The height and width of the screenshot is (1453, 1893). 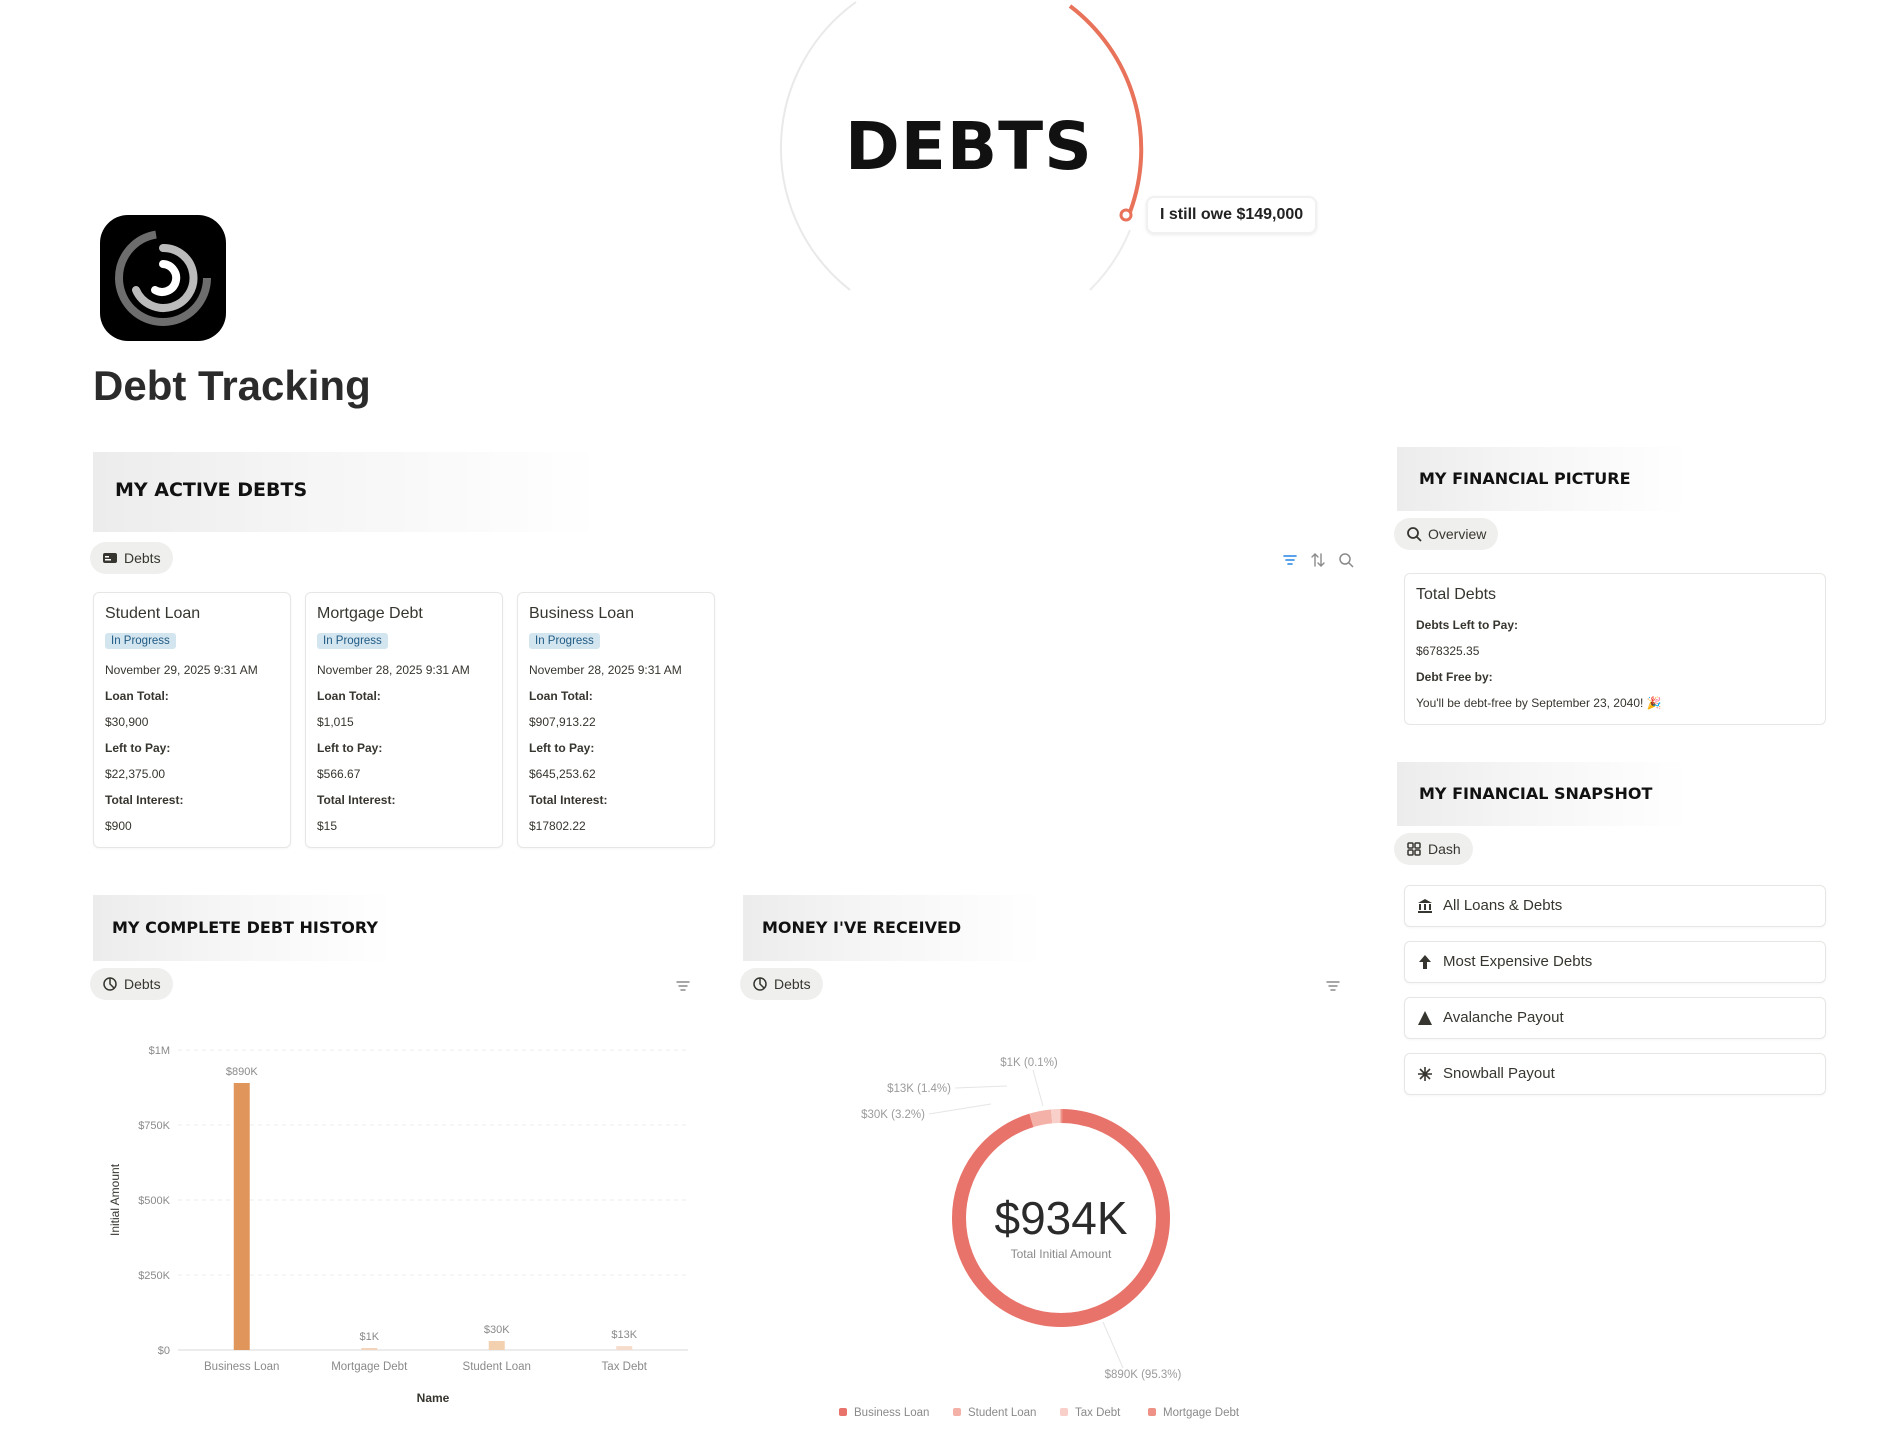 What do you see at coordinates (1232, 215) in the screenshot?
I see `owe-badge: I still owe $149,000` at bounding box center [1232, 215].